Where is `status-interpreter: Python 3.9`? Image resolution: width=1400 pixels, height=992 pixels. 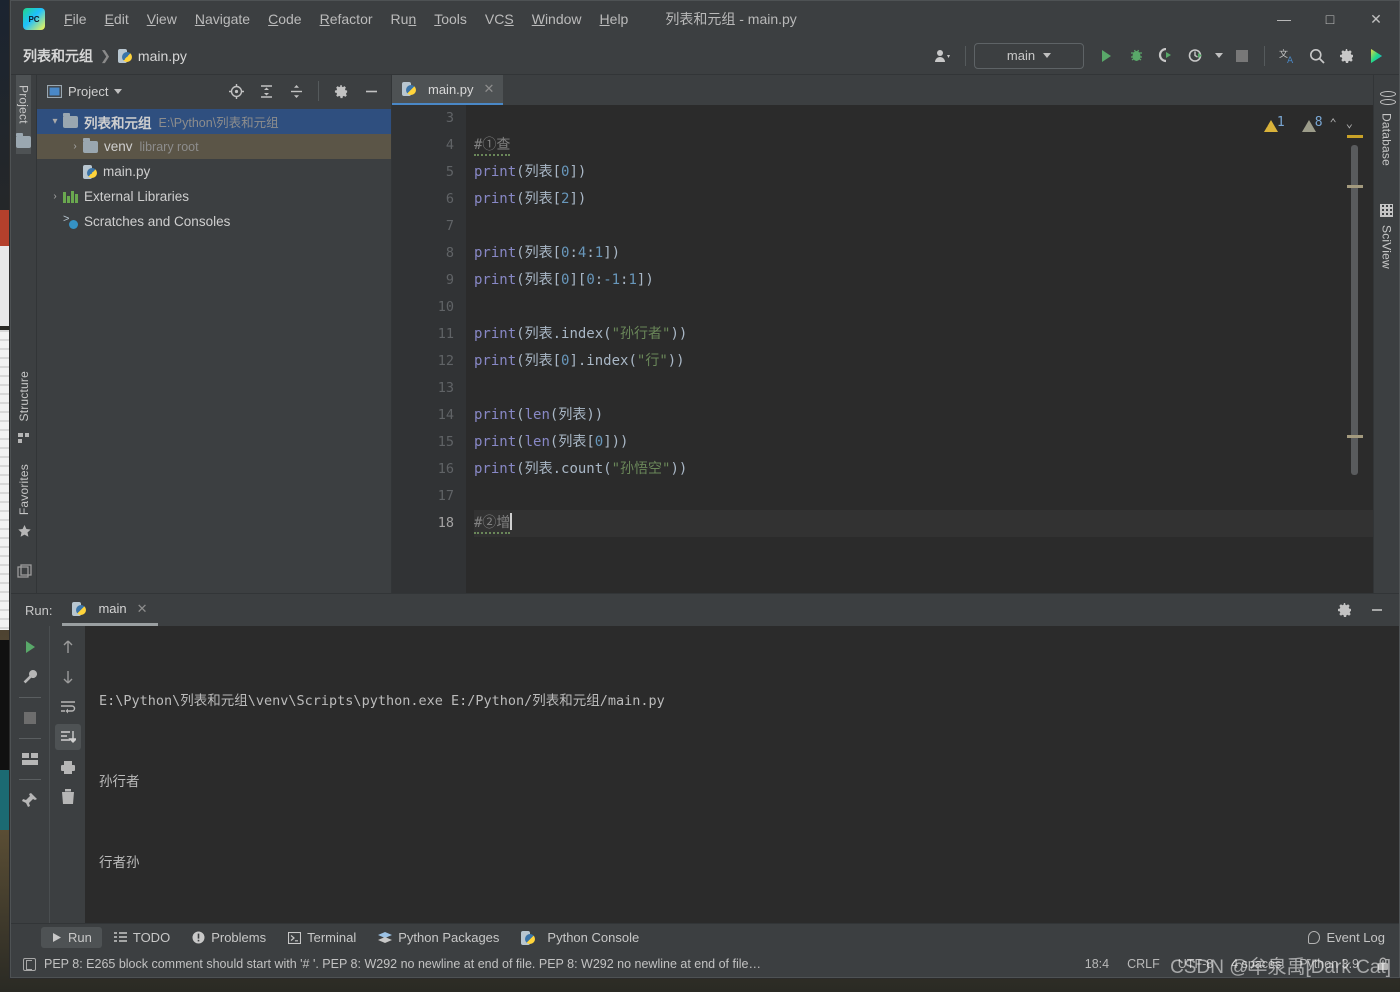 status-interpreter: Python 3.9 is located at coordinates (1329, 964).